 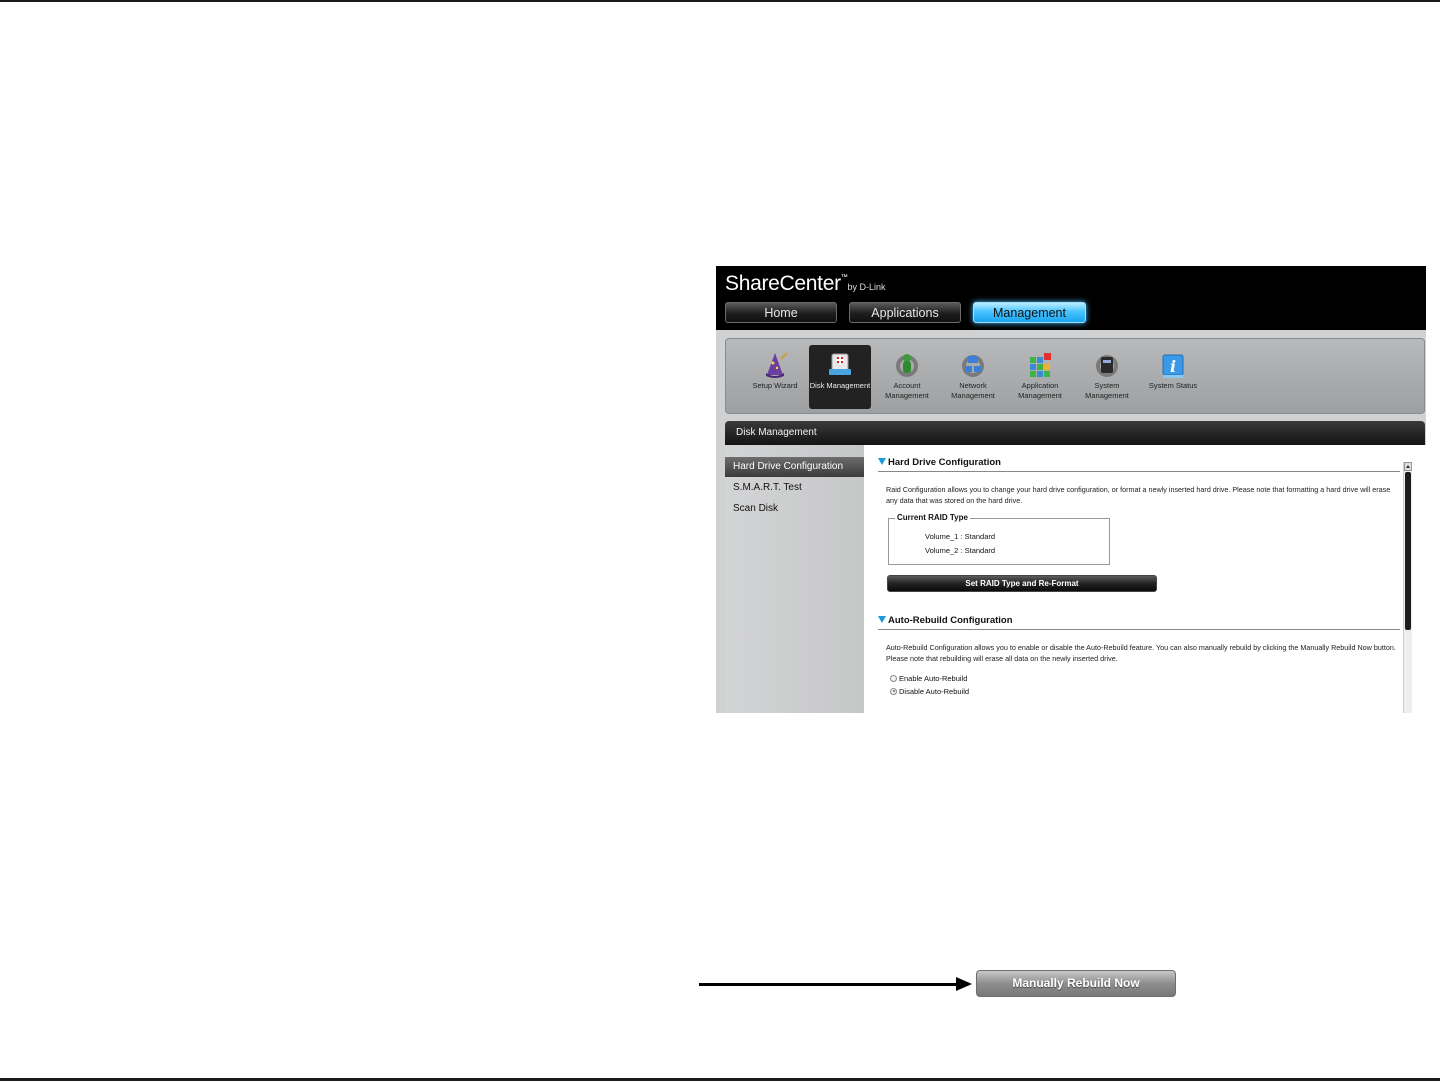 What do you see at coordinates (928, 678) in the screenshot?
I see `enable-auto-rebuild-option: Enable Auto-Rebuild` at bounding box center [928, 678].